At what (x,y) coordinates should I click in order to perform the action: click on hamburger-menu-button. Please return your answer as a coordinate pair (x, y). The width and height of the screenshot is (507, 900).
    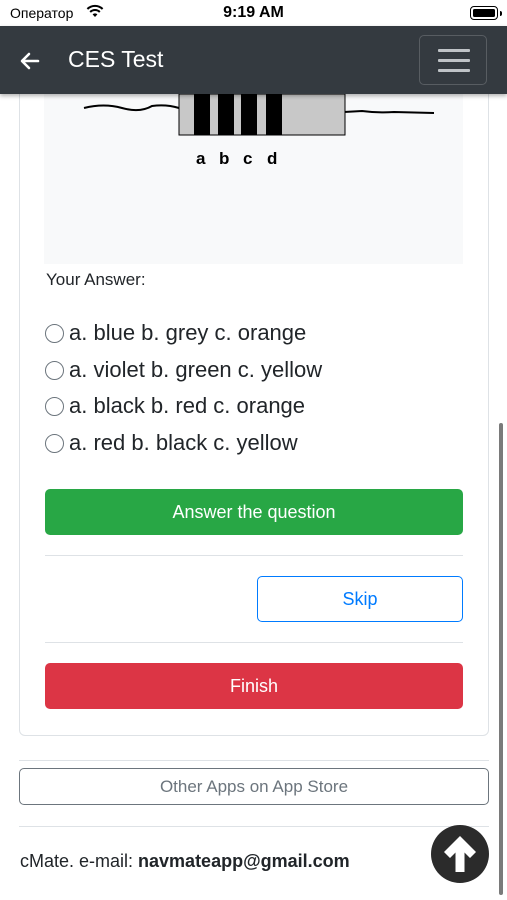
    Looking at the image, I should click on (453, 60).